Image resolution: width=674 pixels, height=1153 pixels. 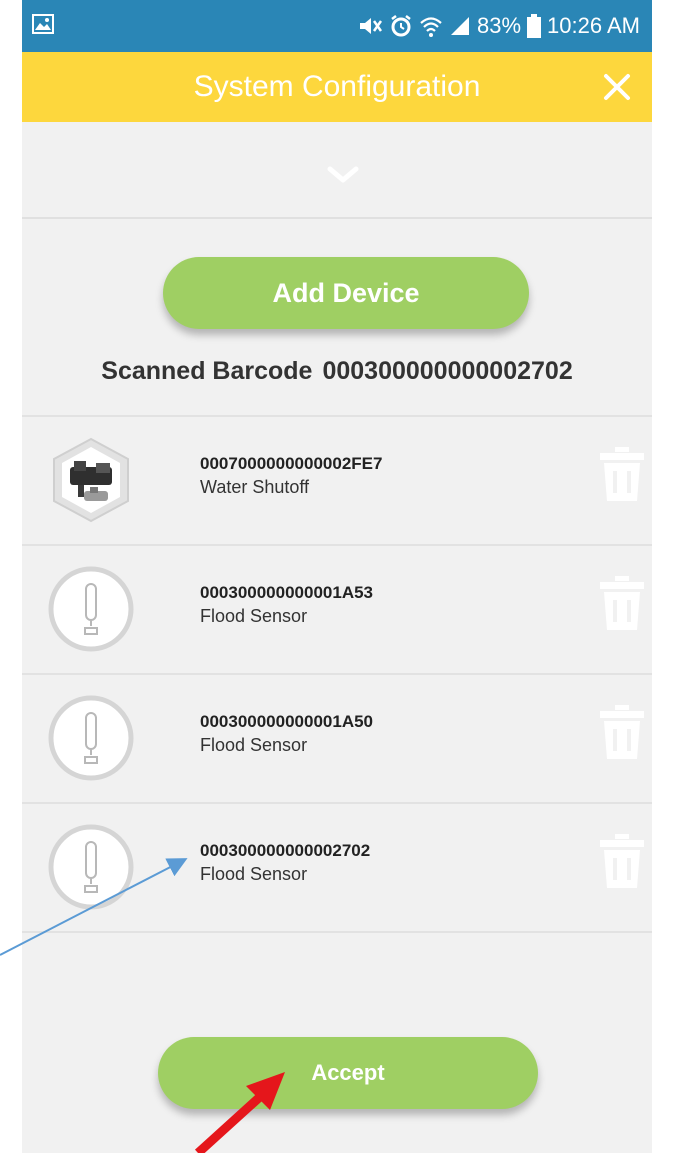 I want to click on device-code: 0007000000000002FE7, so click(x=291, y=463).